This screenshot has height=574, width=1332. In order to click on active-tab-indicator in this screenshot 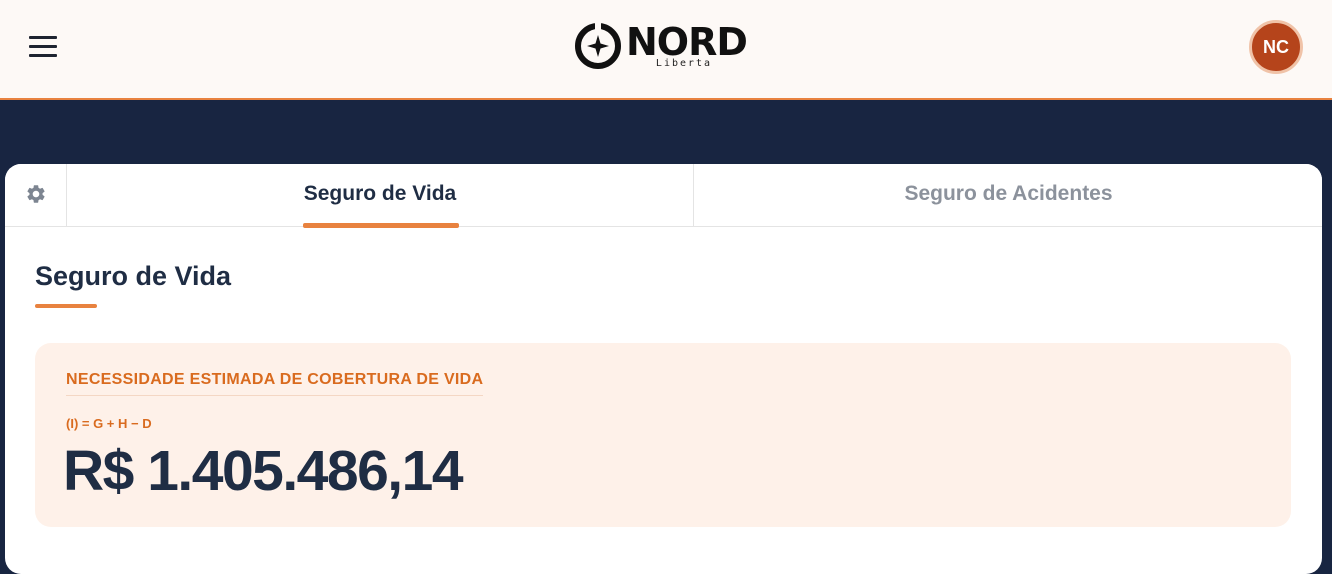, I will do `click(381, 225)`.